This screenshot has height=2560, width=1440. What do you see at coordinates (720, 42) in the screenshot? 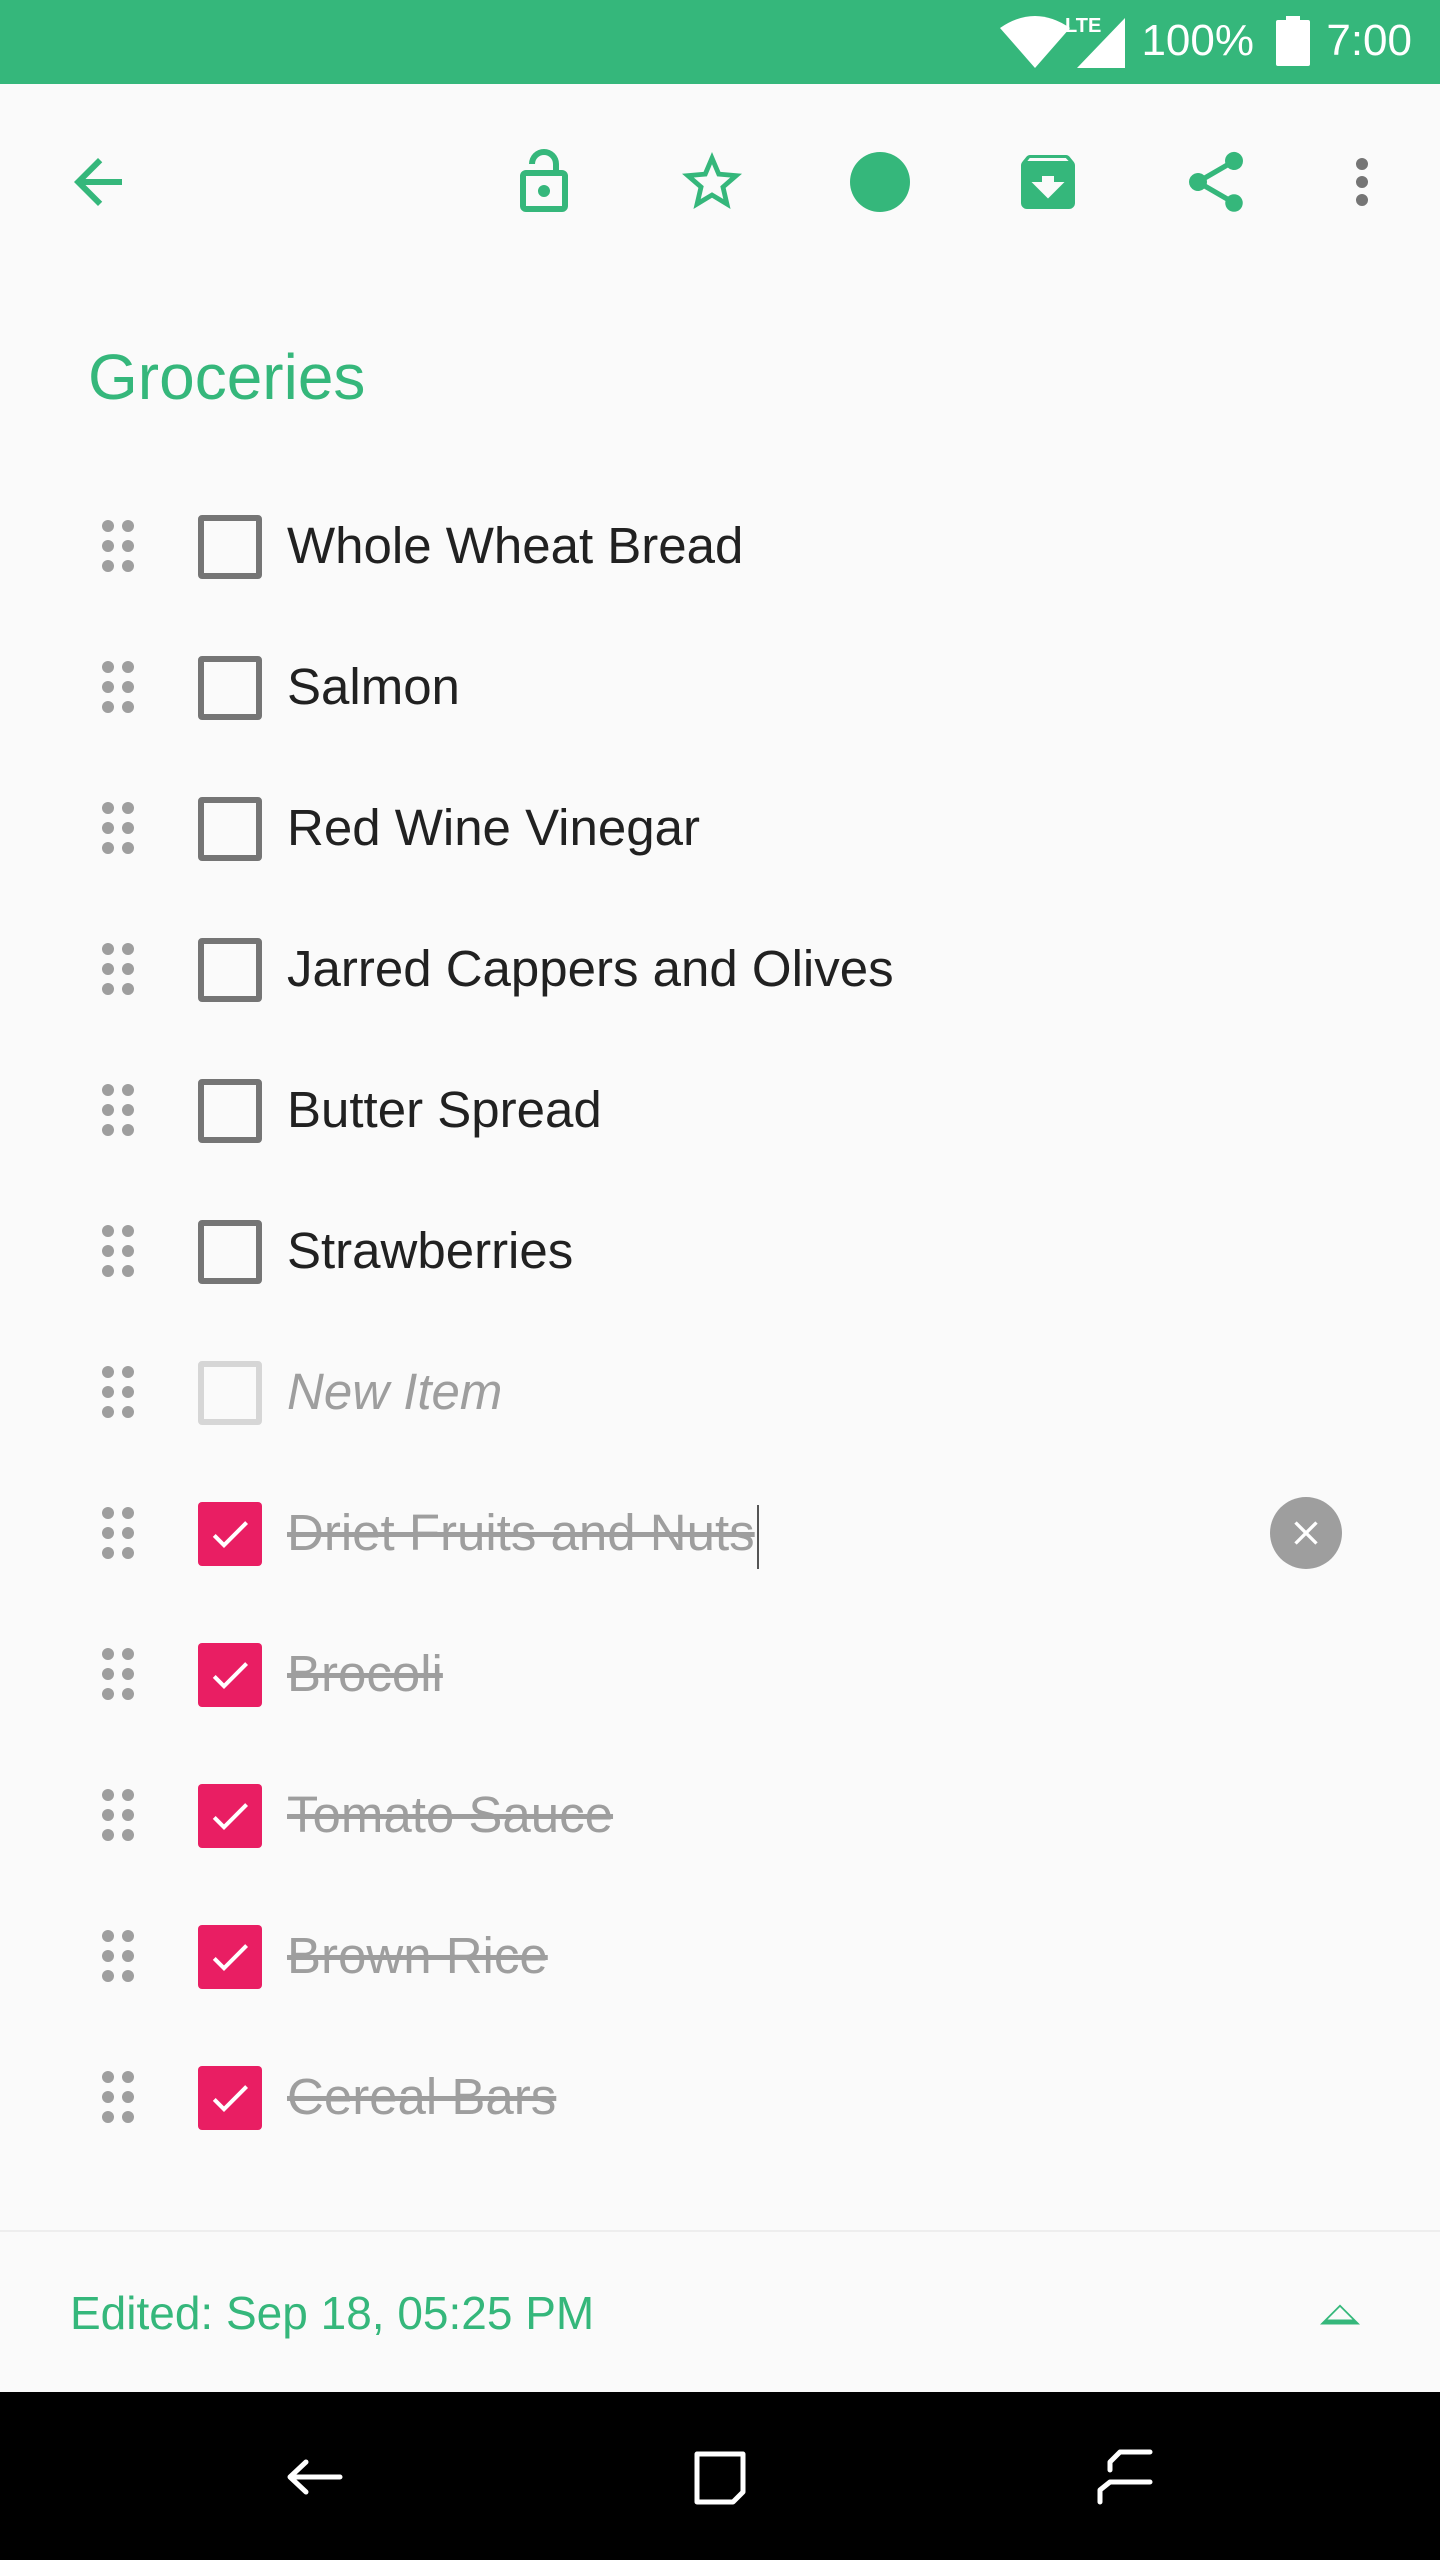
I see `status-bar: LTE 100% 7:00` at bounding box center [720, 42].